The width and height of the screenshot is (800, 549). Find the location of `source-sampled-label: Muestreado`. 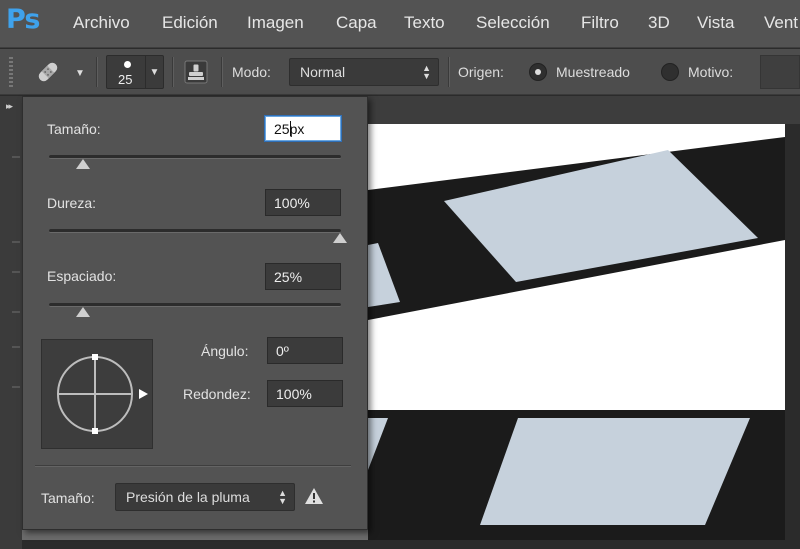

source-sampled-label: Muestreado is located at coordinates (593, 72).